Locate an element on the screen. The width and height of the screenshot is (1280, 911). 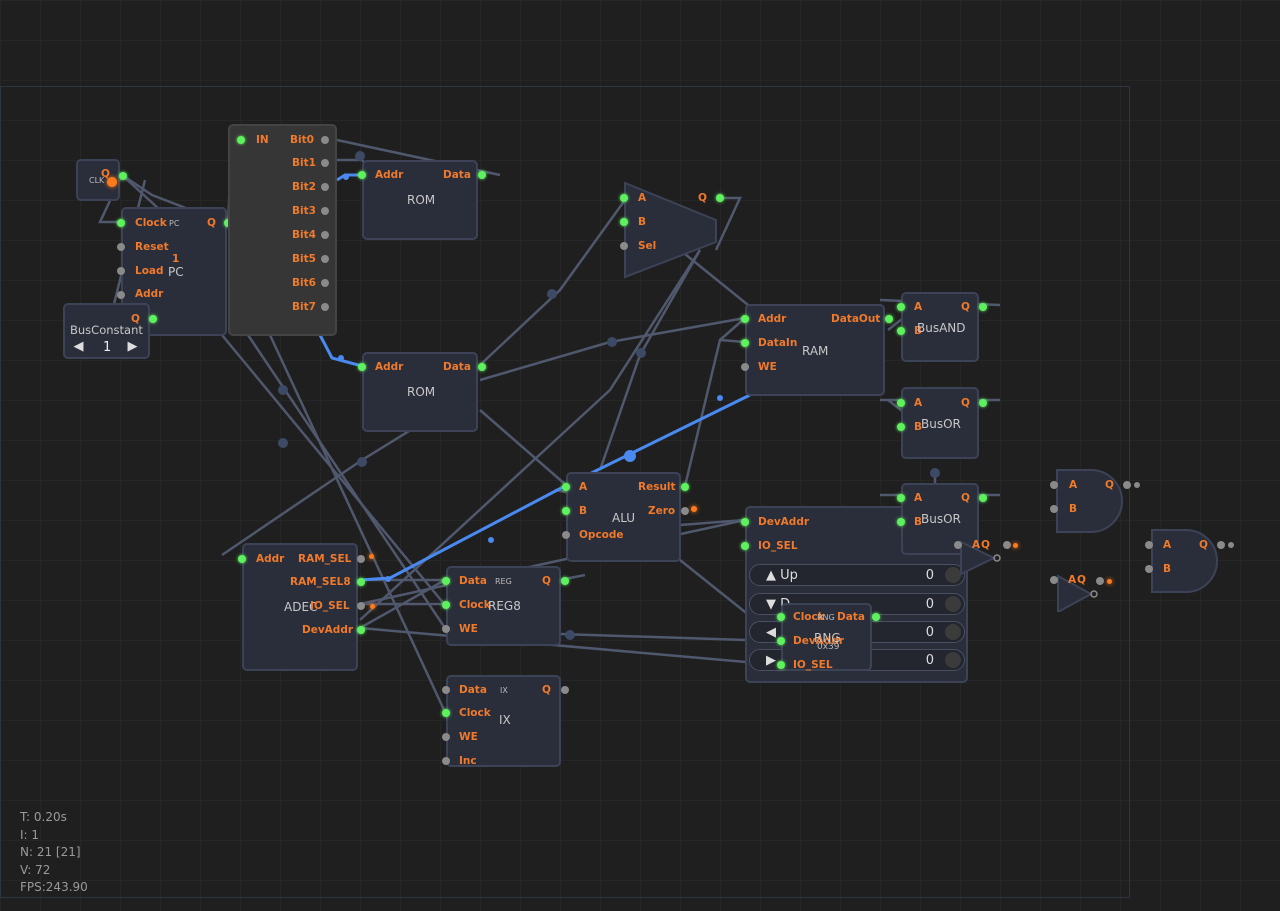
adec-ram-sel-pin is located at coordinates (361, 559).